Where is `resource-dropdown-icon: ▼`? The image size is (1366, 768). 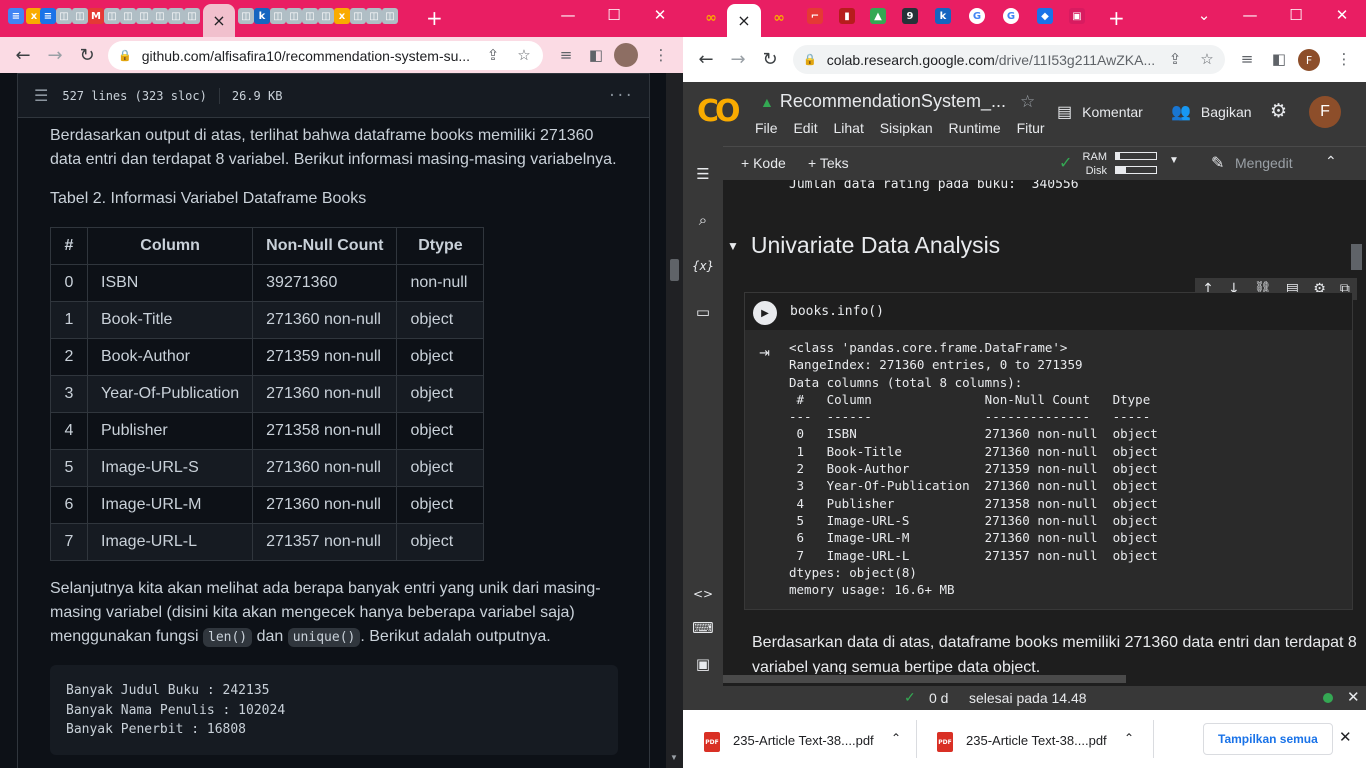
resource-dropdown-icon: ▼ is located at coordinates (1174, 160).